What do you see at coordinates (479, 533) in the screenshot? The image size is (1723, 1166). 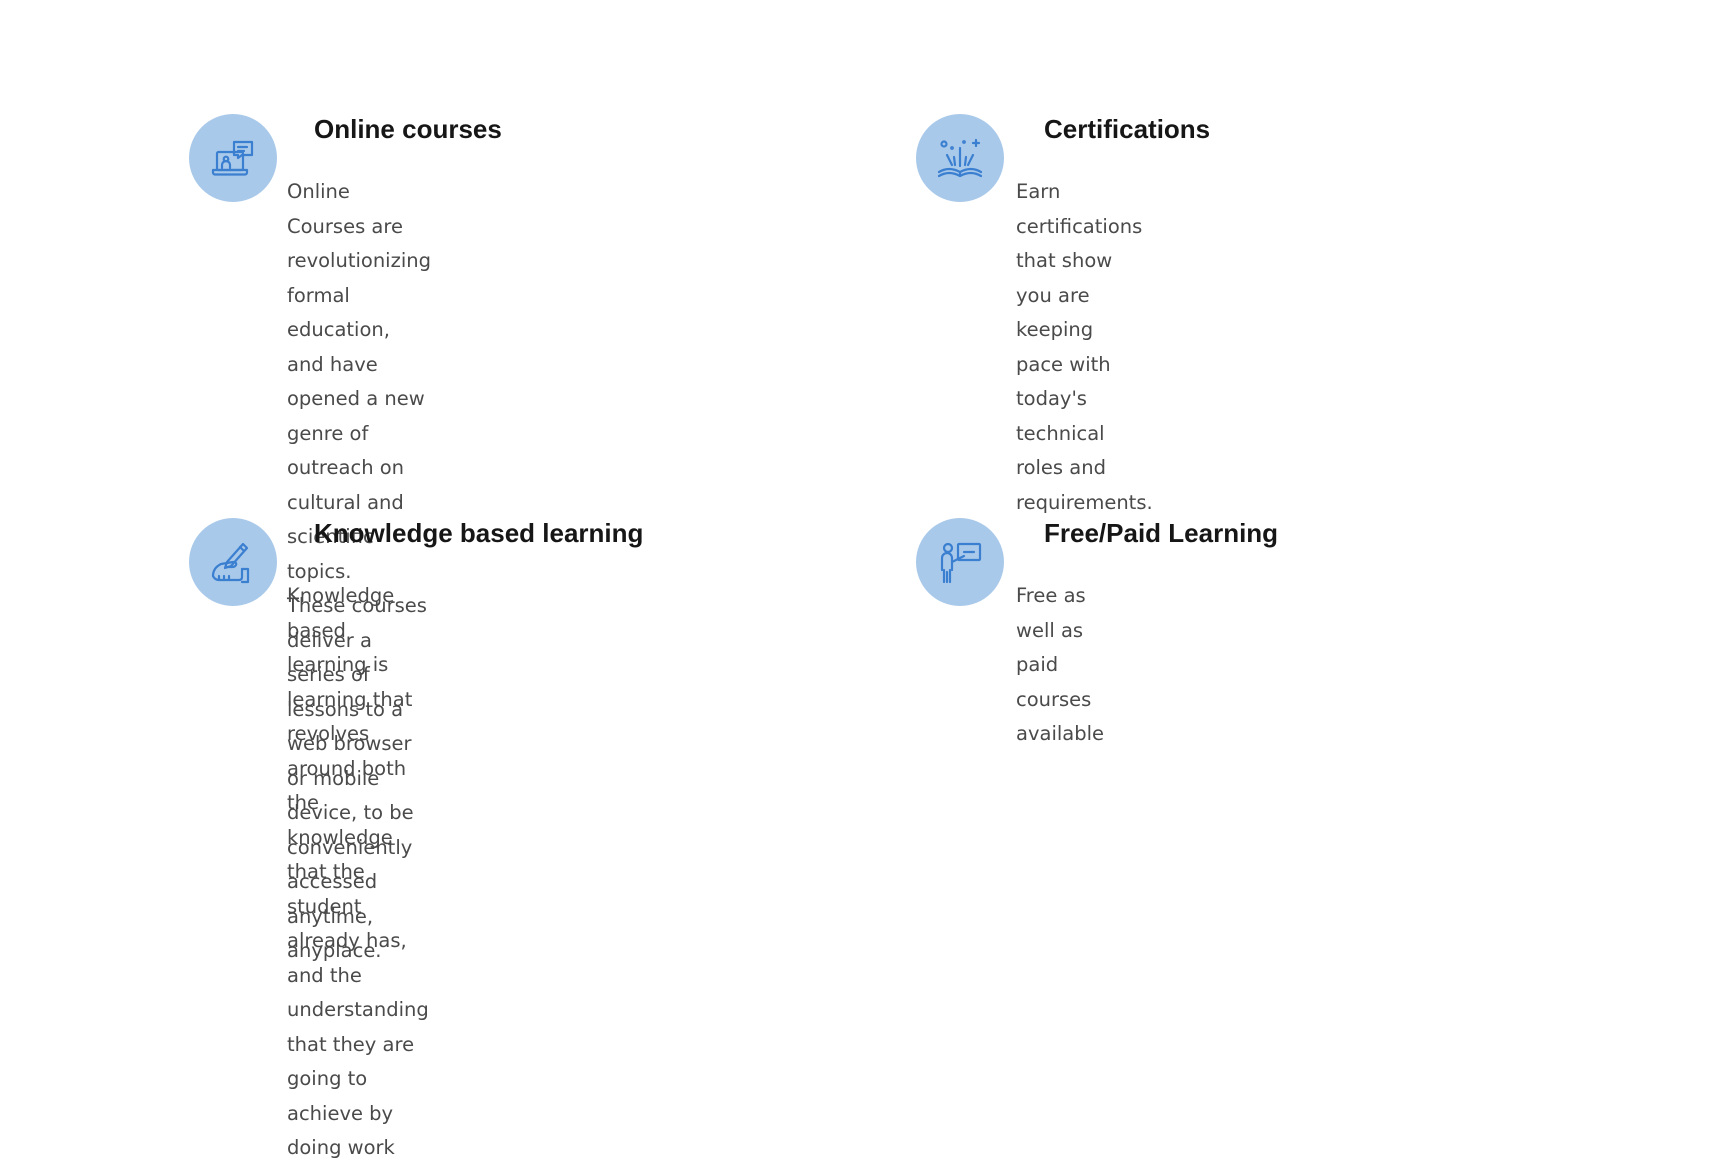 I see `feature-title: Knowledge based learning` at bounding box center [479, 533].